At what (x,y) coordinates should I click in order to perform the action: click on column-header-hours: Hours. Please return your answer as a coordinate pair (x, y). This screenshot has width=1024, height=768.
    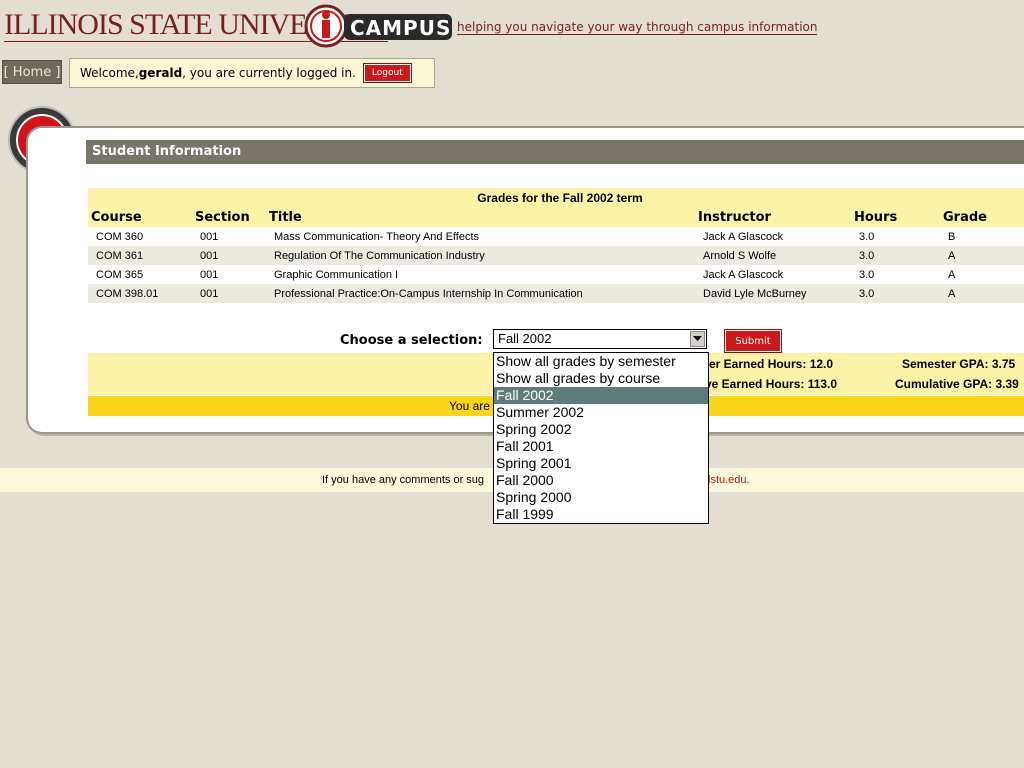
    Looking at the image, I should click on (895, 217).